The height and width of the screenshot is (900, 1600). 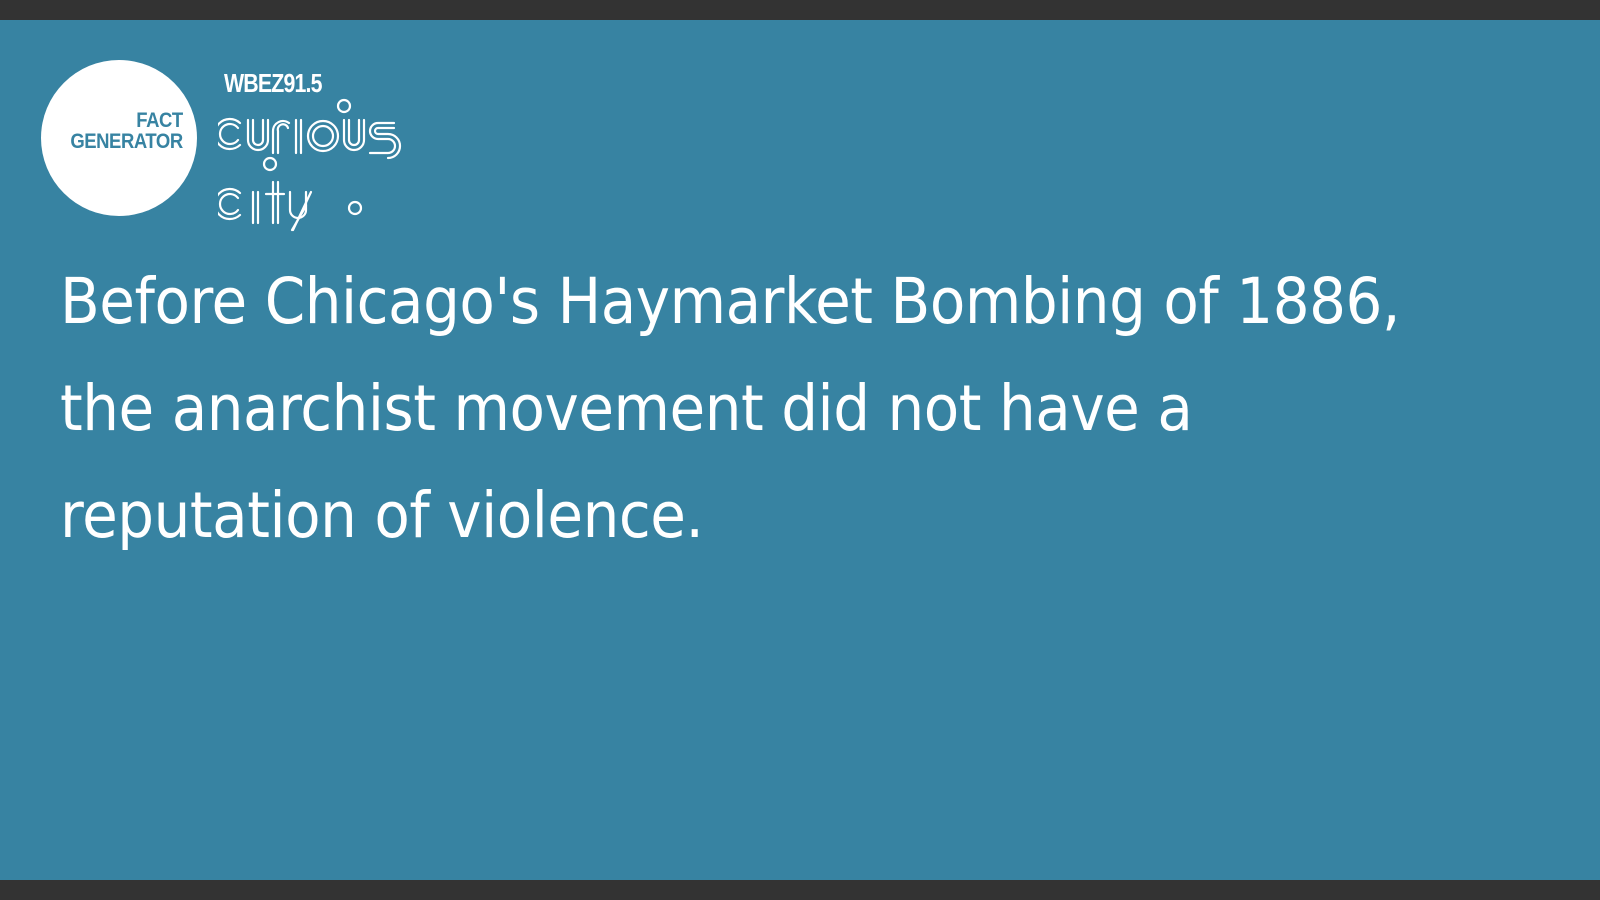 I want to click on badge-label: FACT GENERATOR, so click(x=127, y=131).